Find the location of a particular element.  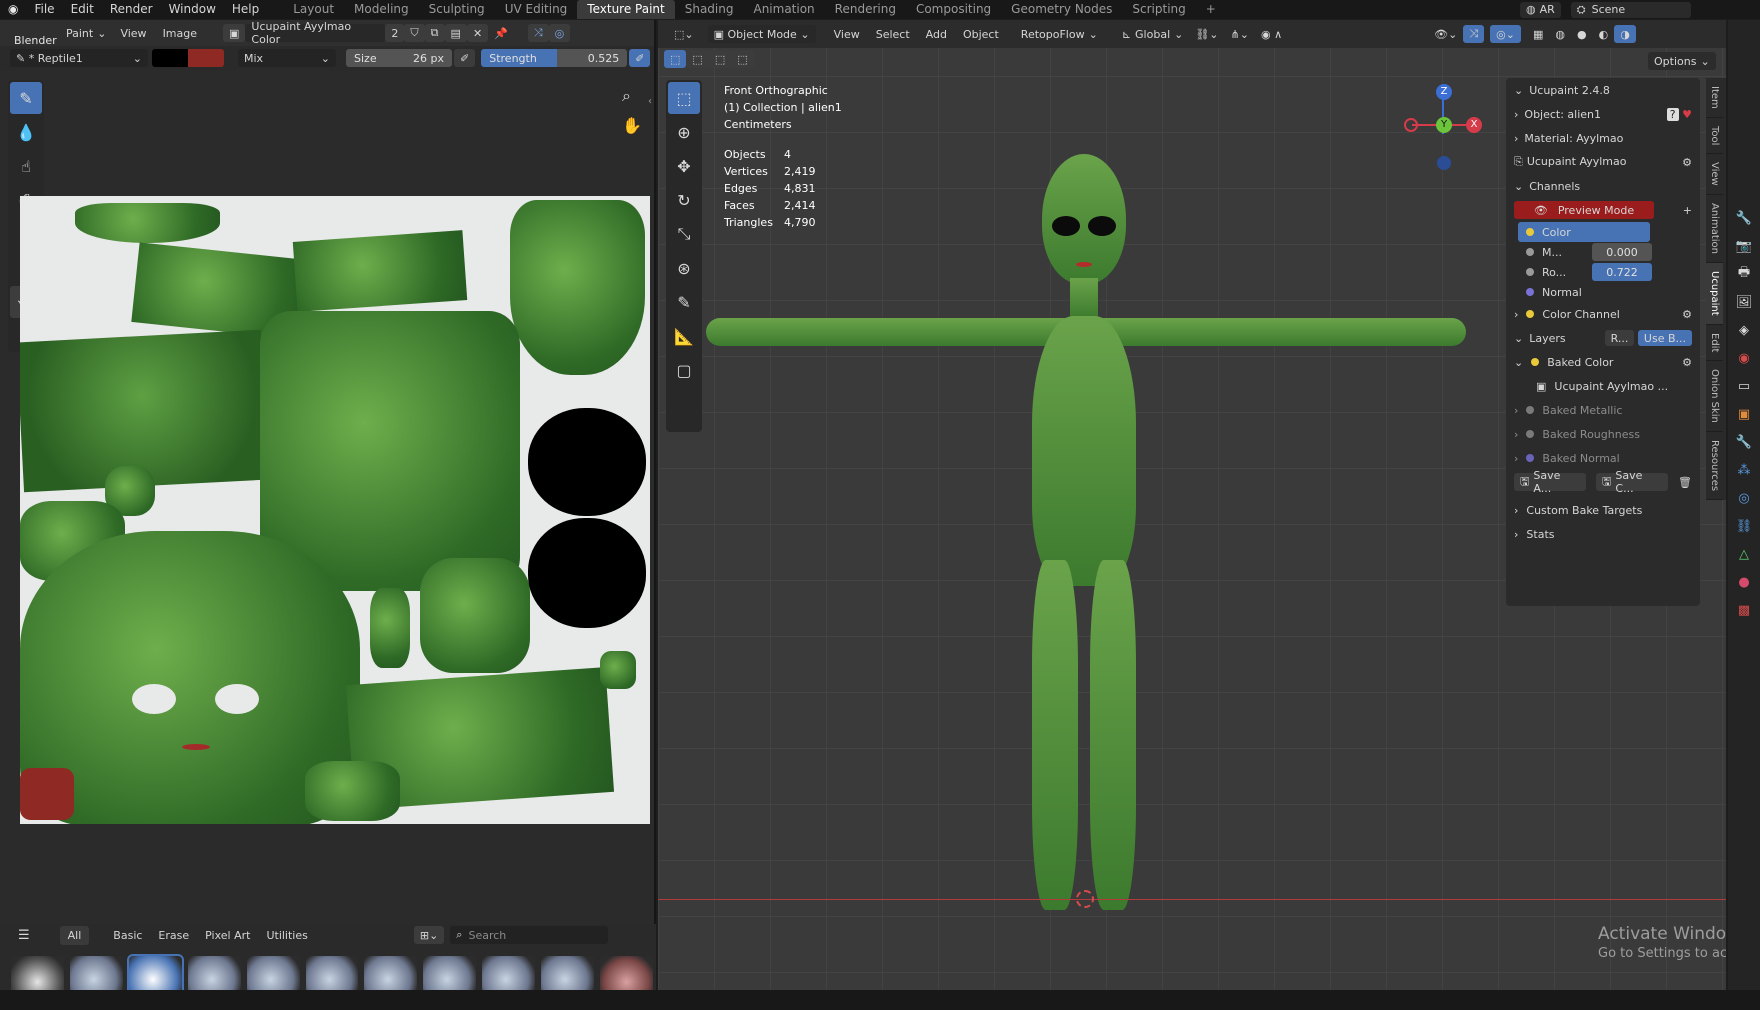

image-menu: Image is located at coordinates (180, 33).